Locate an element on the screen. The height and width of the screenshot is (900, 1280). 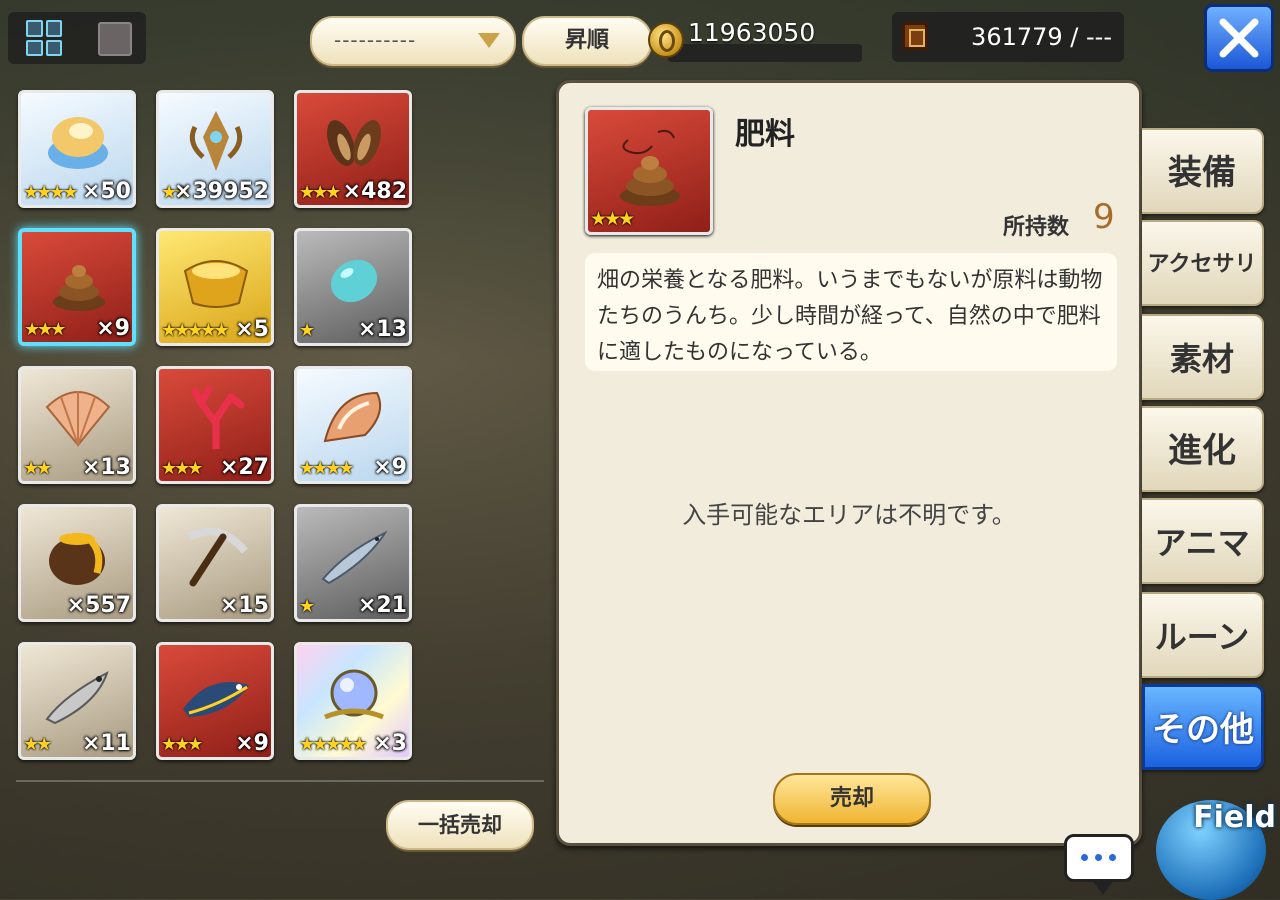
tab-anima: アニマ is located at coordinates (1203, 541).